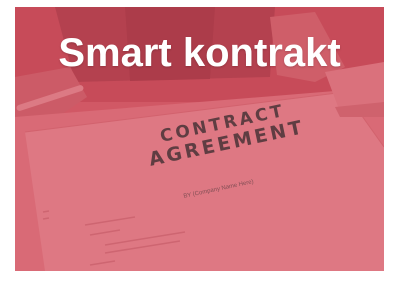  I want to click on headline: Smart kontrakt, so click(199, 53).